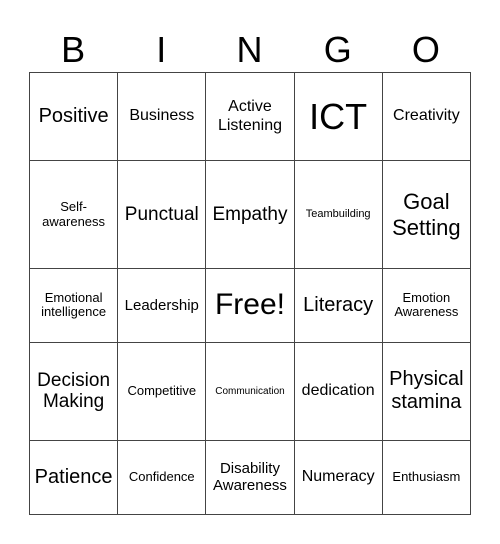 This screenshot has height=544, width=500. Describe the element at coordinates (338, 305) in the screenshot. I see `bingo-cell: Literacy` at that location.